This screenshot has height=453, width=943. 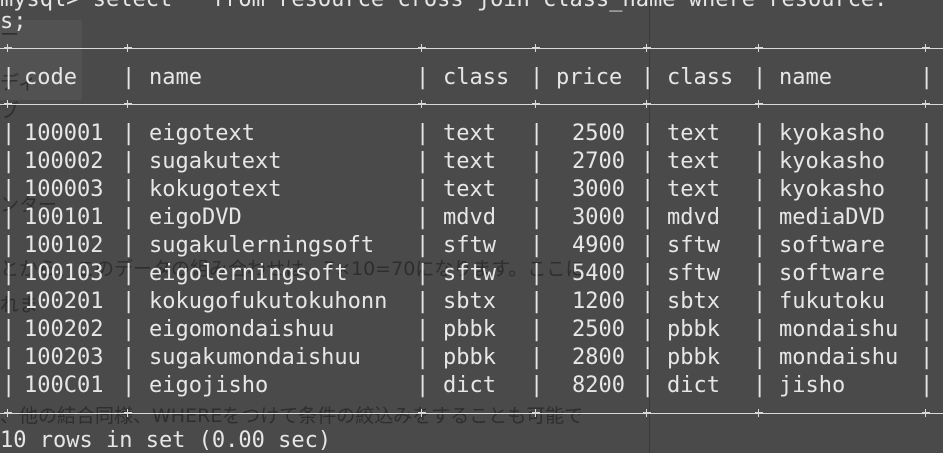 What do you see at coordinates (268, 301) in the screenshot?
I see `table-cell: kokugofukutokuhonn` at bounding box center [268, 301].